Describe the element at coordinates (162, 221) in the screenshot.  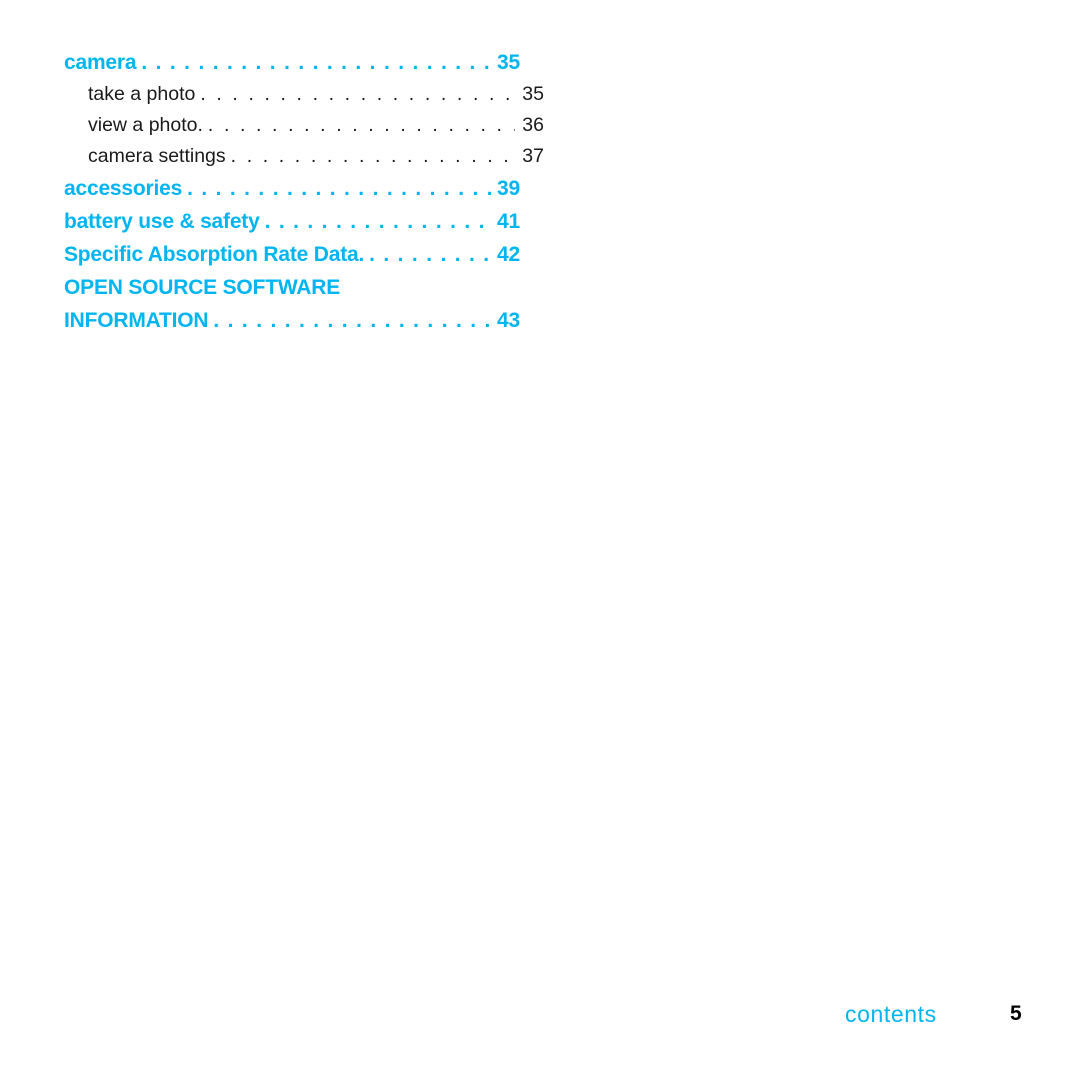
I see `toc-entry-label: battery use & safety` at that location.